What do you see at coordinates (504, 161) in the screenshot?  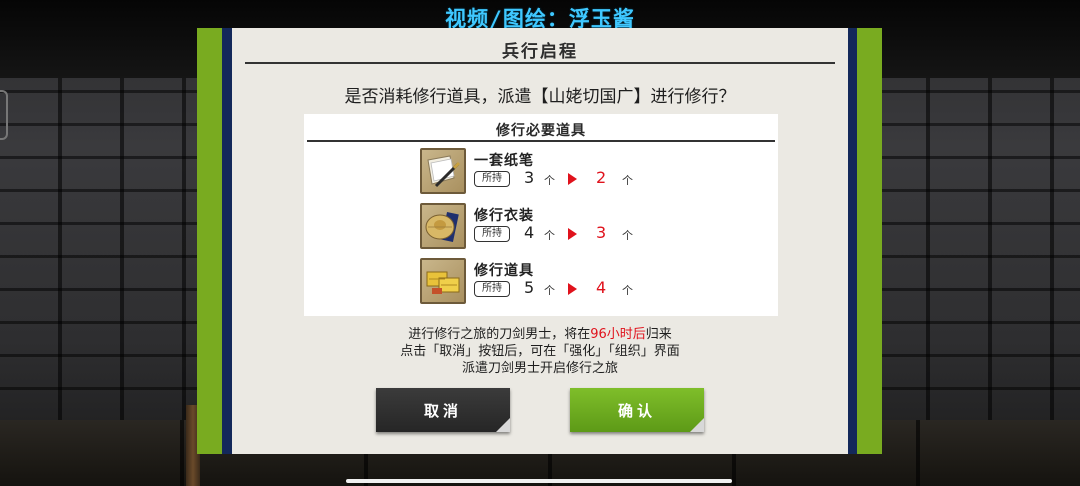 I see `item-name: 一套纸笔` at bounding box center [504, 161].